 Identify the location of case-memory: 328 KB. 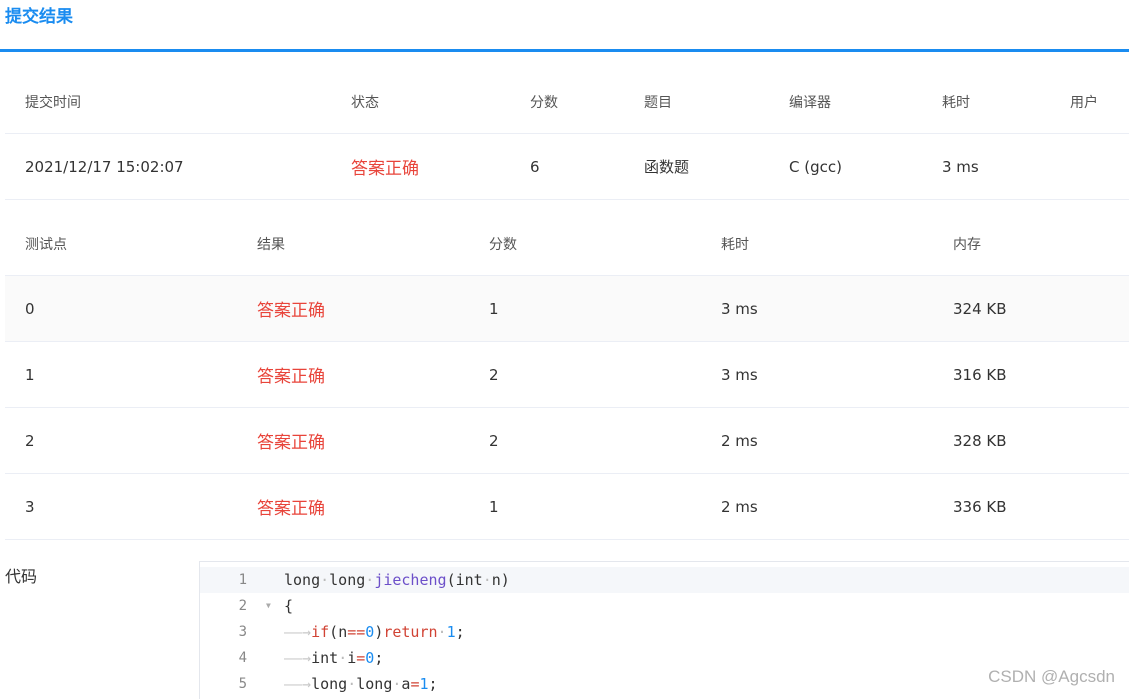
(1031, 440).